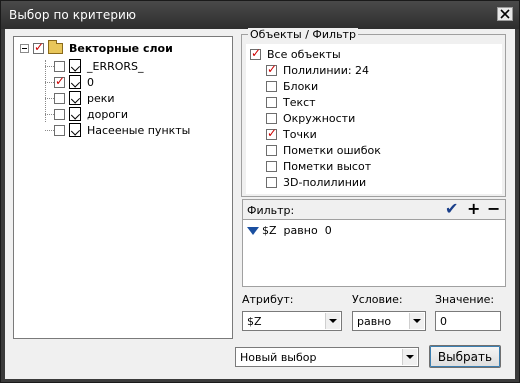  What do you see at coordinates (260, 15) in the screenshot?
I see `title-bar: Выбор по критерию` at bounding box center [260, 15].